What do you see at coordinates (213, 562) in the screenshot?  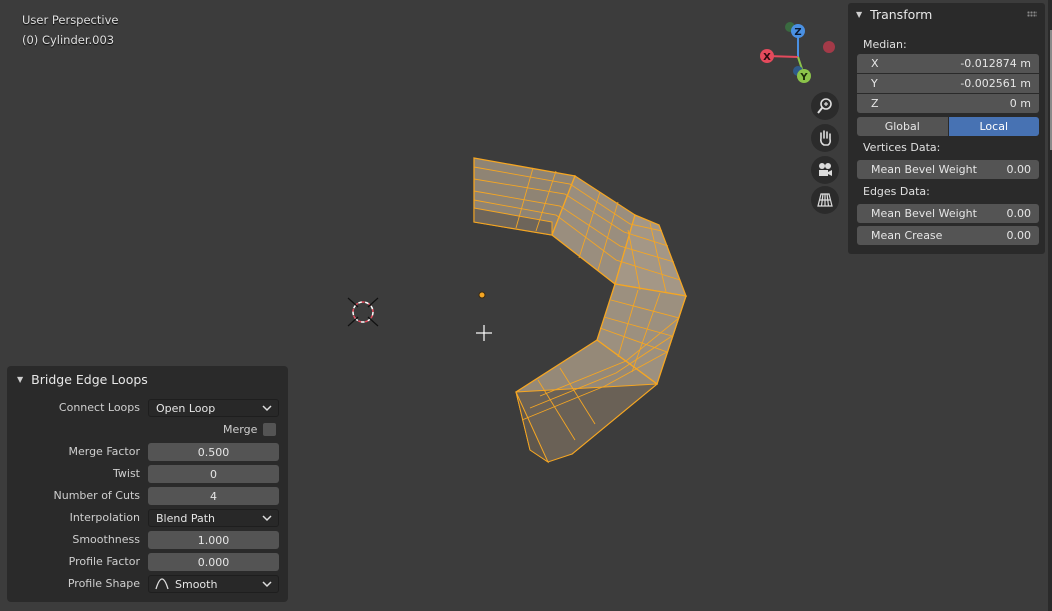 I see `profile-factor-field: 0.000` at bounding box center [213, 562].